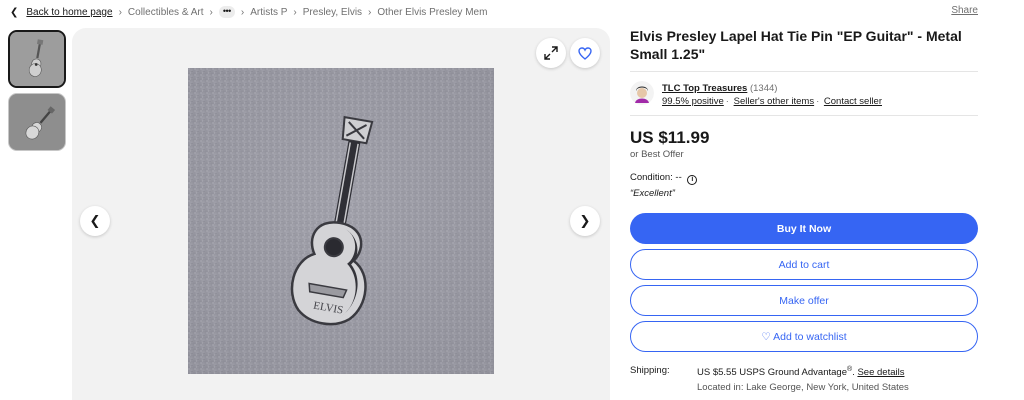 The width and height of the screenshot is (1024, 400). What do you see at coordinates (704, 88) in the screenshot?
I see `seller-name-link: TLC Top Treasures` at bounding box center [704, 88].